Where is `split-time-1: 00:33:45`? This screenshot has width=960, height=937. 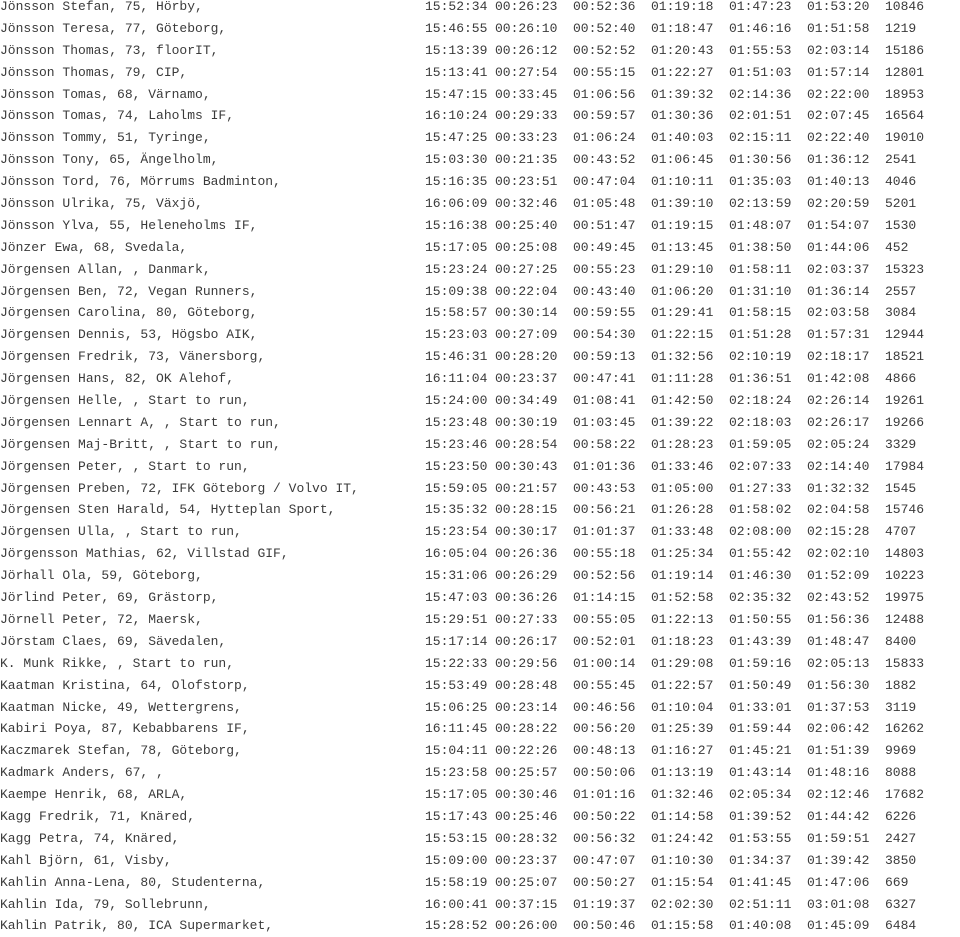
split-time-1: 00:33:45 is located at coordinates (526, 94).